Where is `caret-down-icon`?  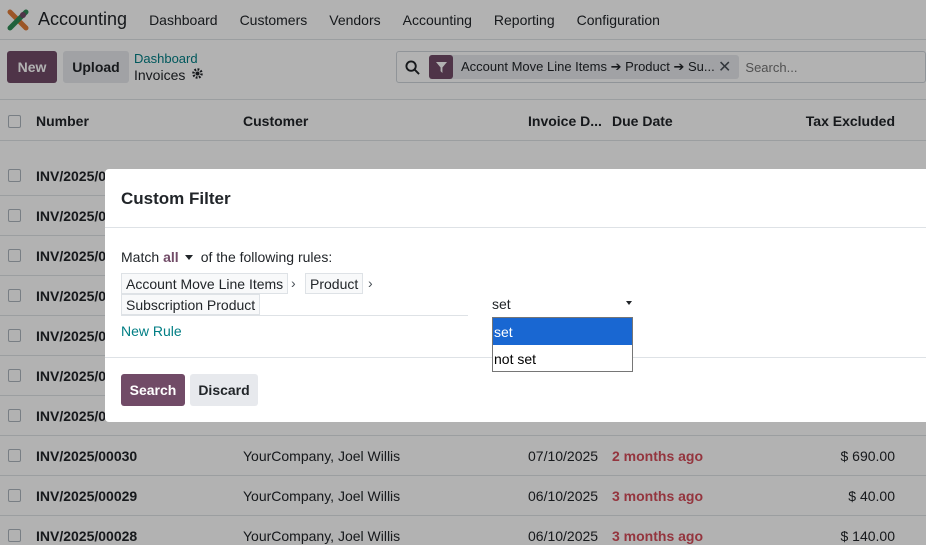
caret-down-icon is located at coordinates (629, 303).